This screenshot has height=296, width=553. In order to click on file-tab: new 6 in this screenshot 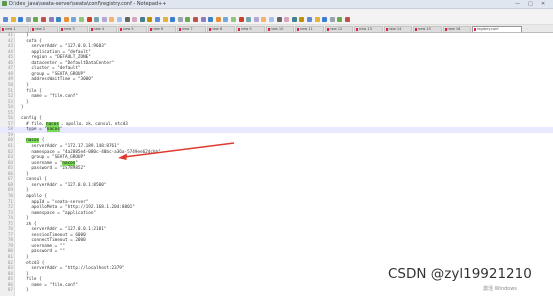, I will do `click(161, 29)`.